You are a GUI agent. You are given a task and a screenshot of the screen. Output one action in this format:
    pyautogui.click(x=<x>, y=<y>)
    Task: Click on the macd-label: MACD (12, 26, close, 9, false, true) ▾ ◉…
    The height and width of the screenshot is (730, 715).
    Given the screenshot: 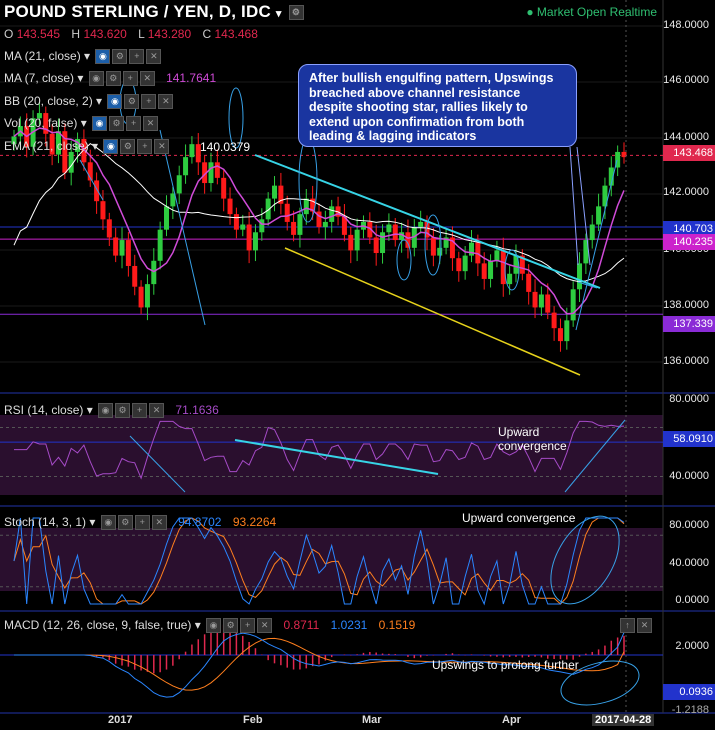 What is the action you would take?
    pyautogui.click(x=209, y=626)
    